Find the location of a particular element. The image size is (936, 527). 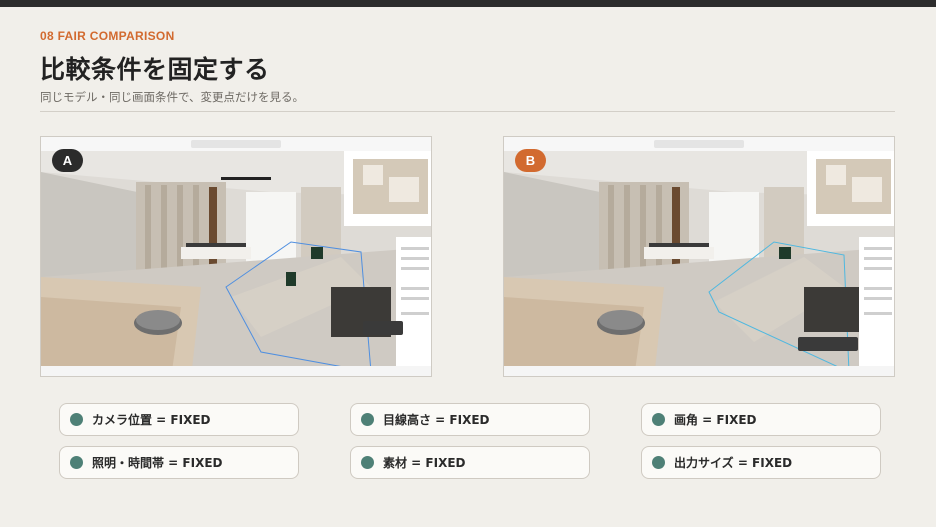

condition-material: 素材 = FIXED is located at coordinates (470, 462).